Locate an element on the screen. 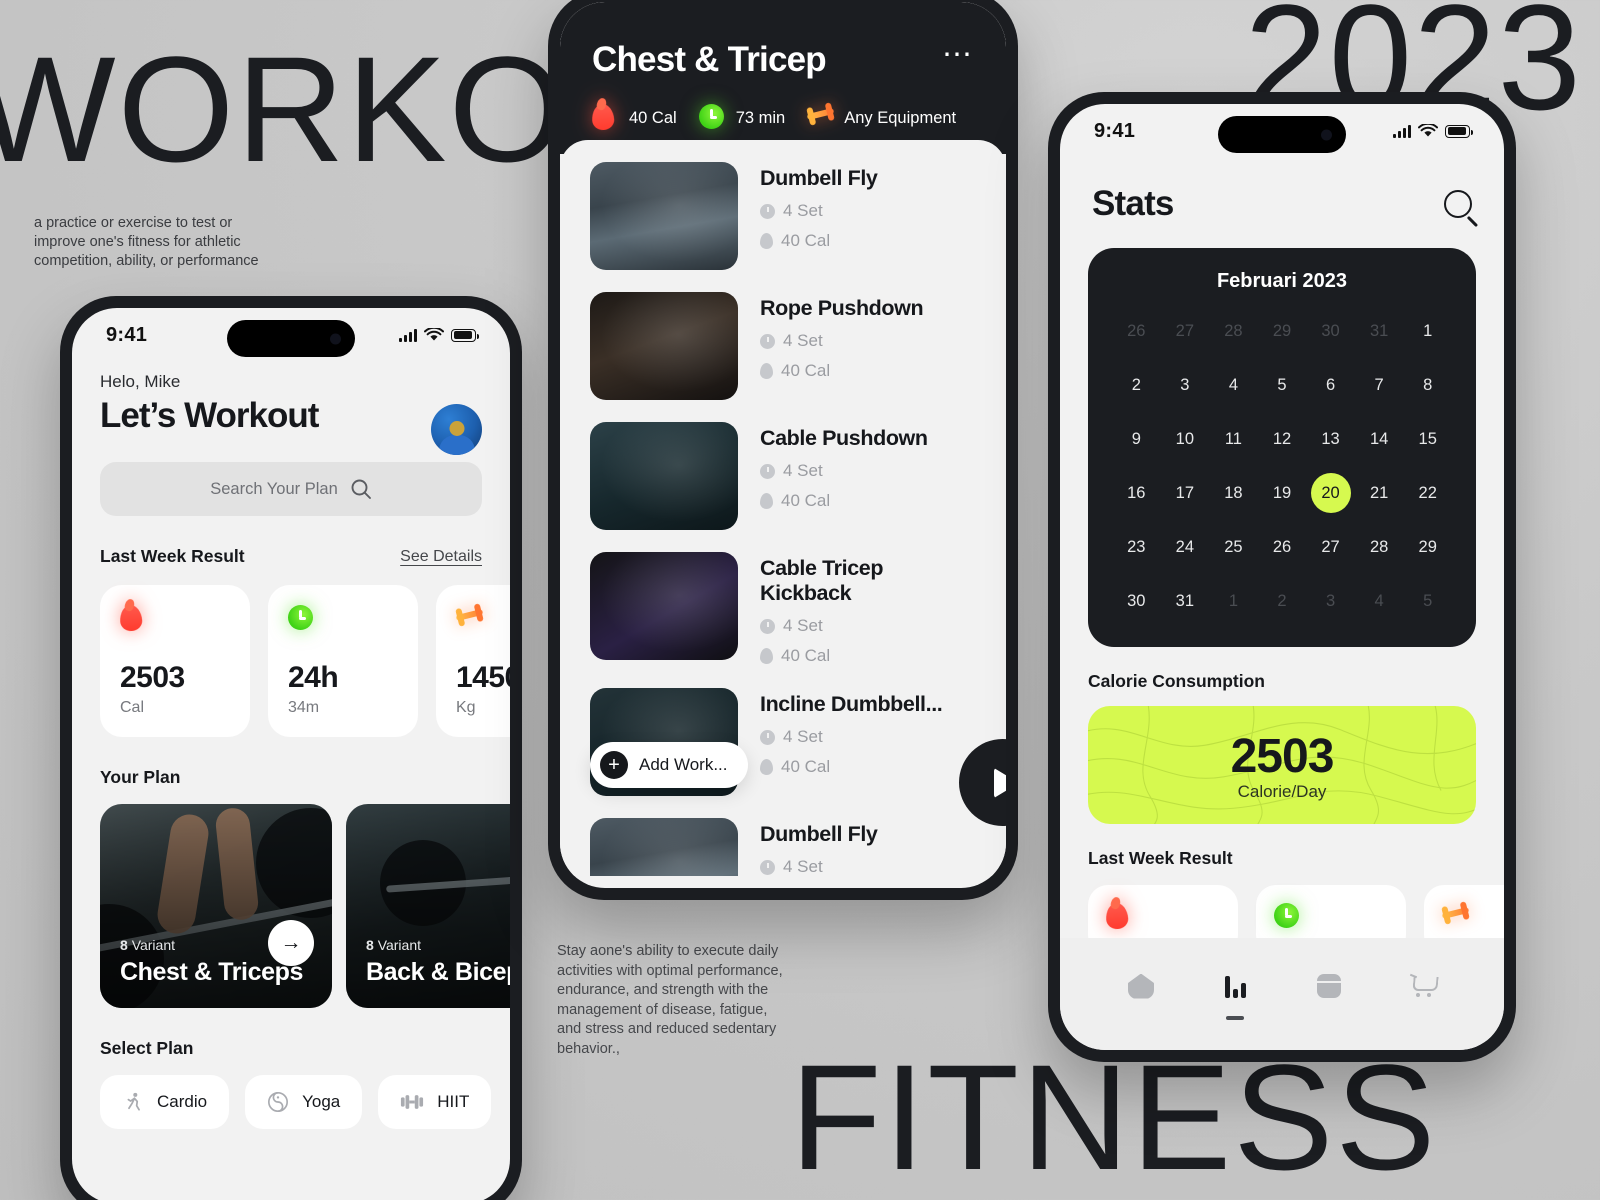  bottom-tab-bar is located at coordinates (1282, 994).